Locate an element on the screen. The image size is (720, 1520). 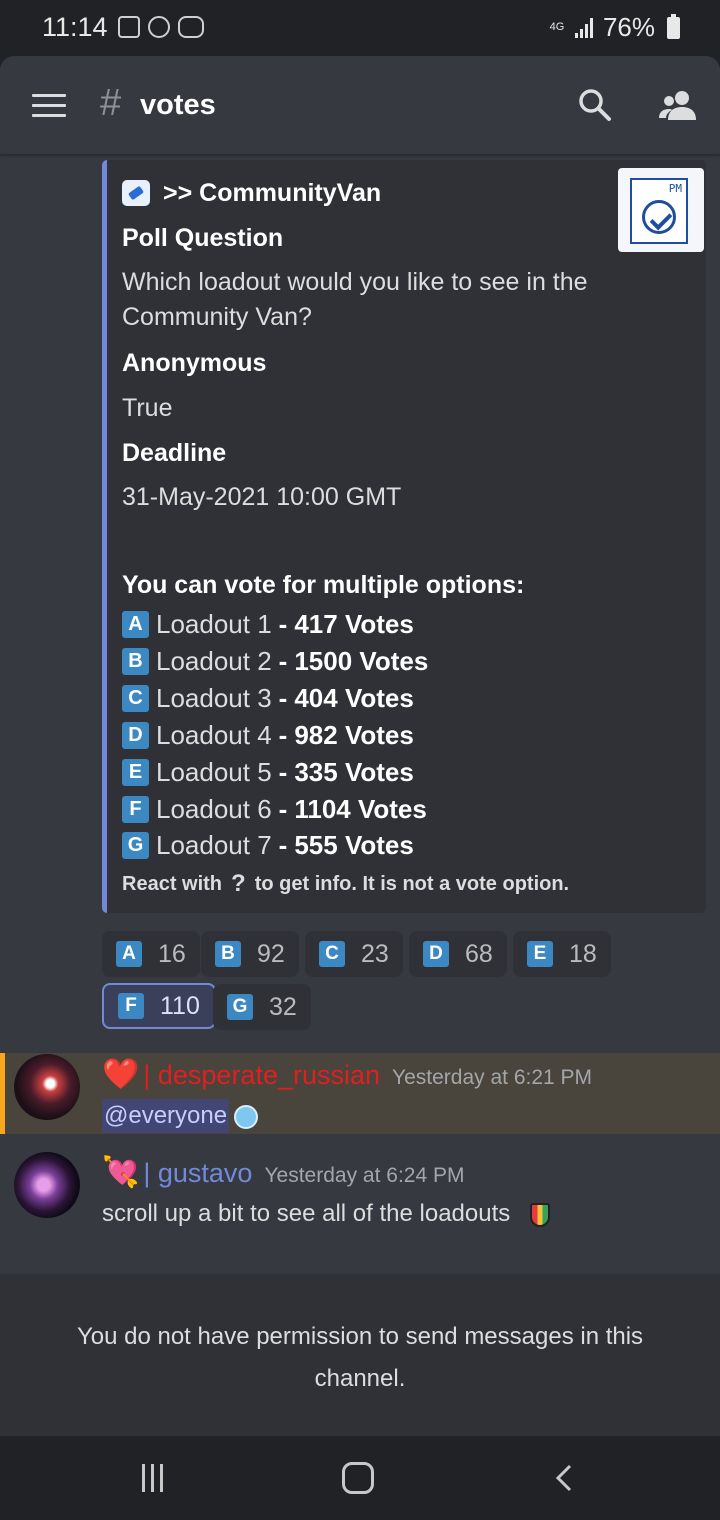
field-name-anonymous: Anonymous is located at coordinates (194, 363).